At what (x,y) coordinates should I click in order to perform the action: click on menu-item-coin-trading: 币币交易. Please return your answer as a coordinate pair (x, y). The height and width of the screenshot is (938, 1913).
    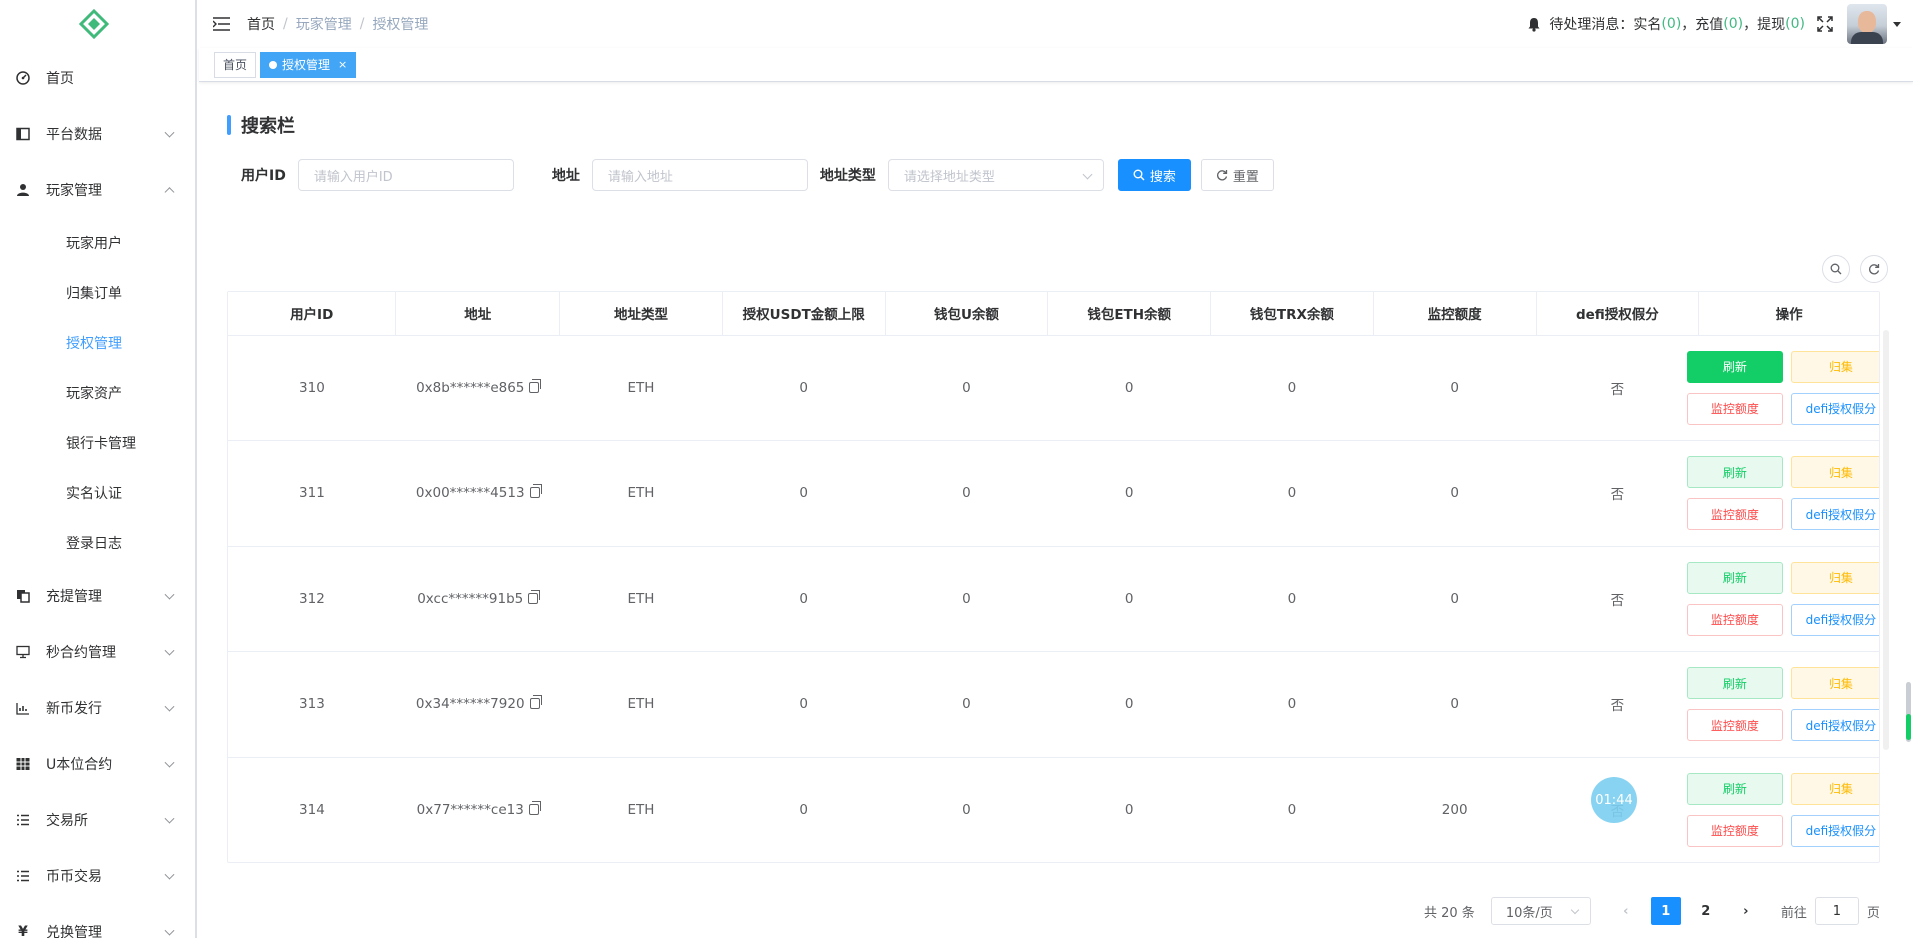
    Looking at the image, I should click on (97, 876).